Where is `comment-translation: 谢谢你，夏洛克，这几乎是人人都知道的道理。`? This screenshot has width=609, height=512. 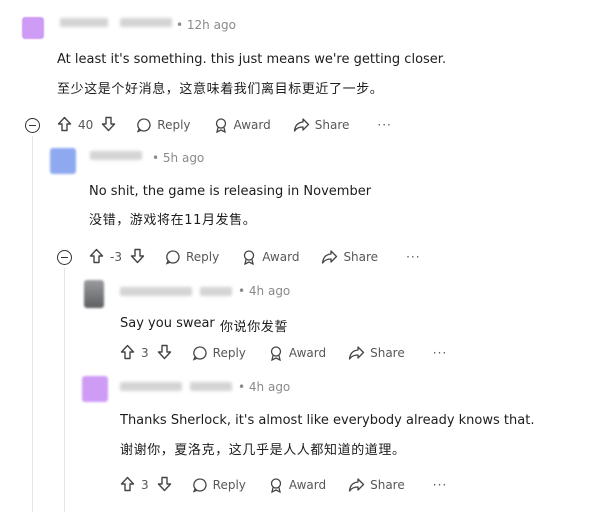
comment-translation: 谢谢你，夏洛克，这几乎是人人都知道的道理。 is located at coordinates (263, 450).